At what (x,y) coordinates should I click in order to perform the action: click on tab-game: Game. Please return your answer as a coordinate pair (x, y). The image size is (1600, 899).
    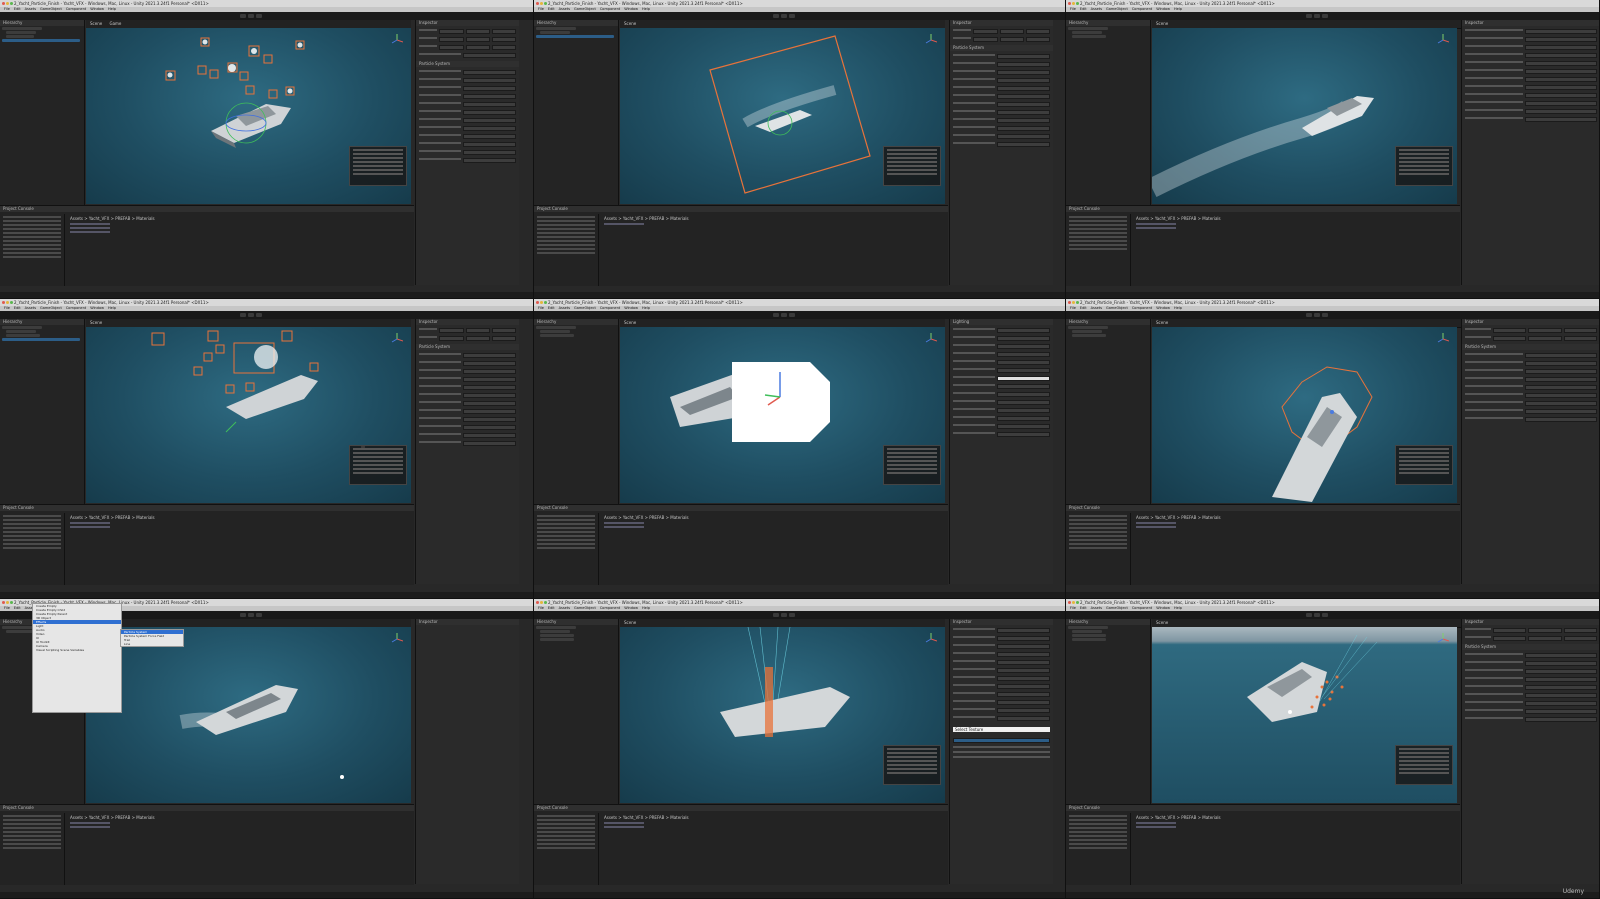
    Looking at the image, I should click on (115, 23).